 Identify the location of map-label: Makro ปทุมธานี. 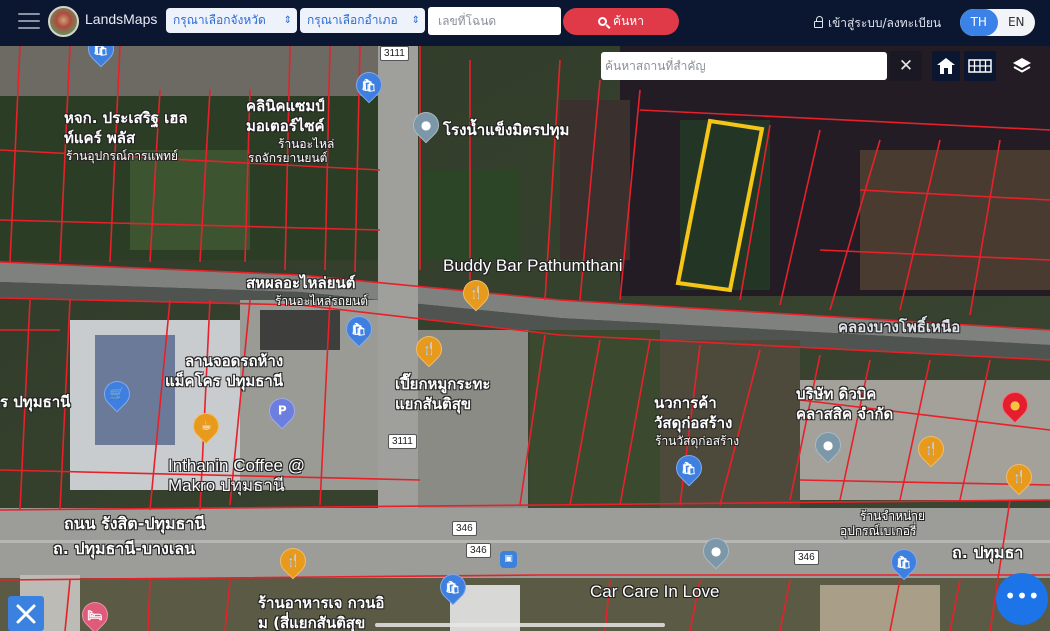
(226, 485).